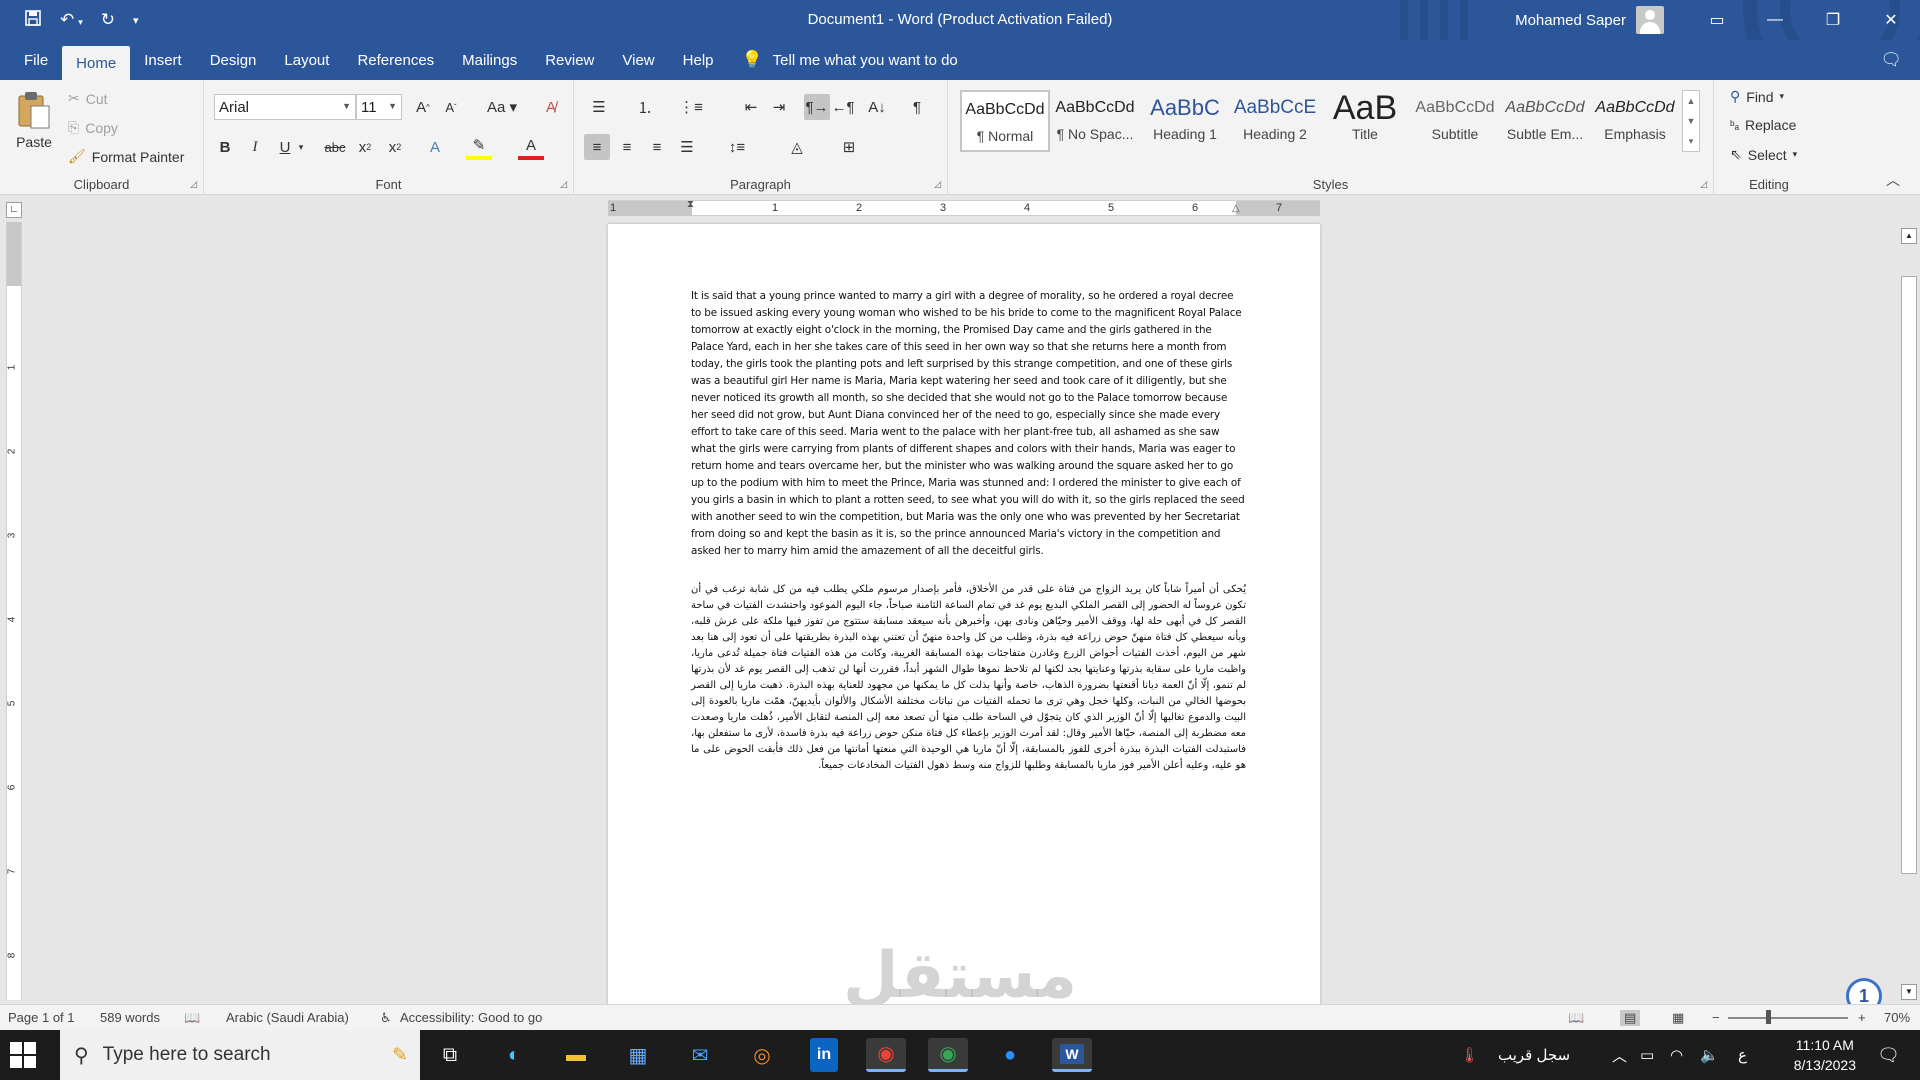 The height and width of the screenshot is (1080, 1920). Describe the element at coordinates (1742, 1055) in the screenshot. I see `input-language: ع` at that location.